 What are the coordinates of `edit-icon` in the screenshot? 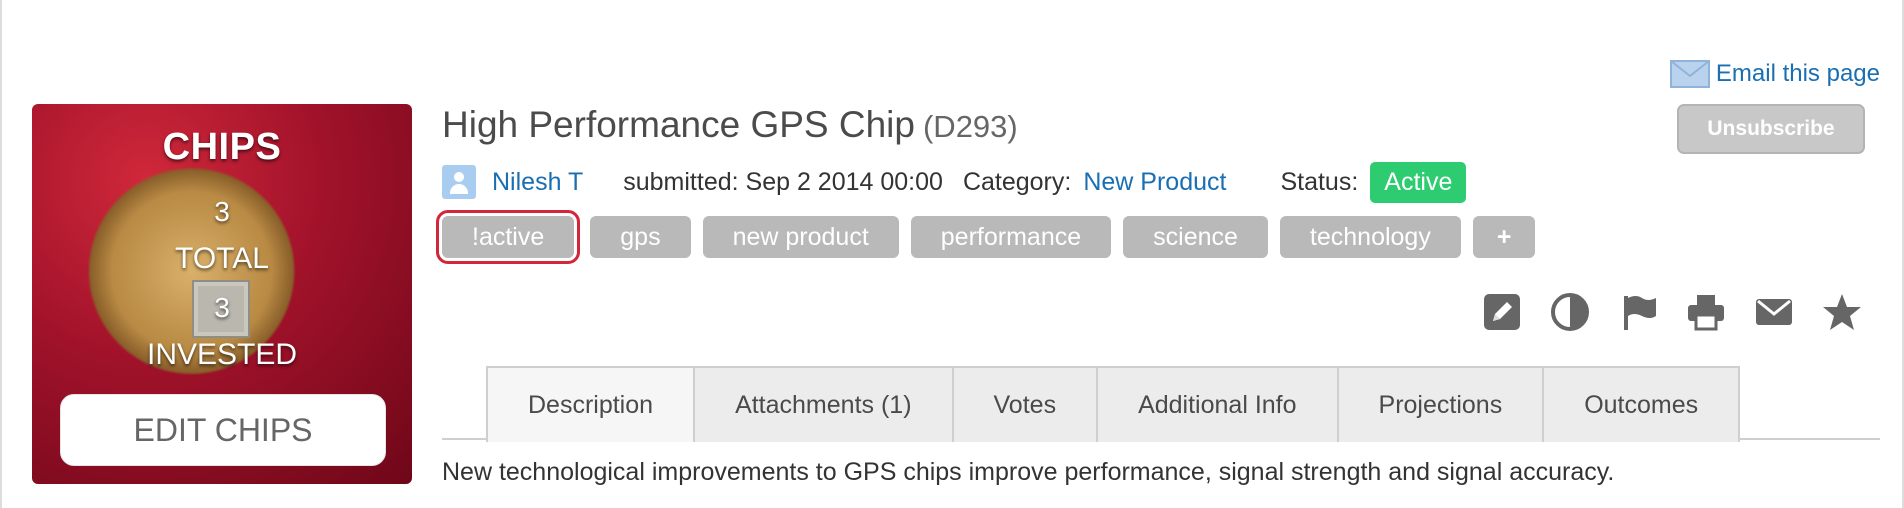 It's located at (1502, 312).